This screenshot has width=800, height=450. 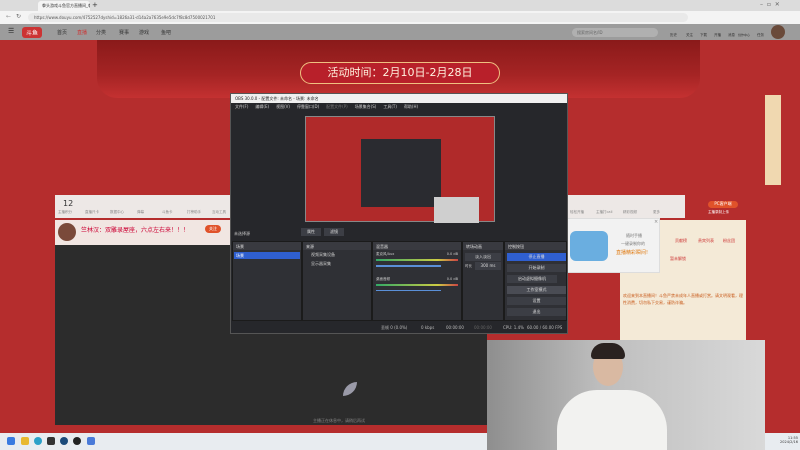 I want to click on toolbar-item: 互动工具, so click(x=219, y=212).